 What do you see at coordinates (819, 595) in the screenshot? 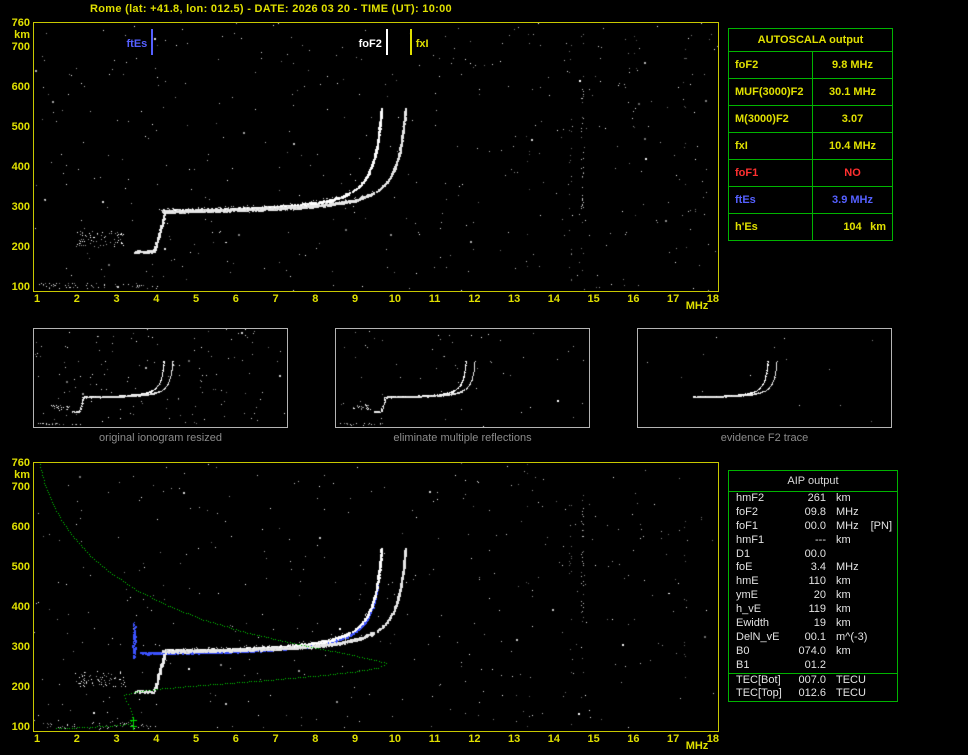
I see `aip-row-value: 20` at bounding box center [819, 595].